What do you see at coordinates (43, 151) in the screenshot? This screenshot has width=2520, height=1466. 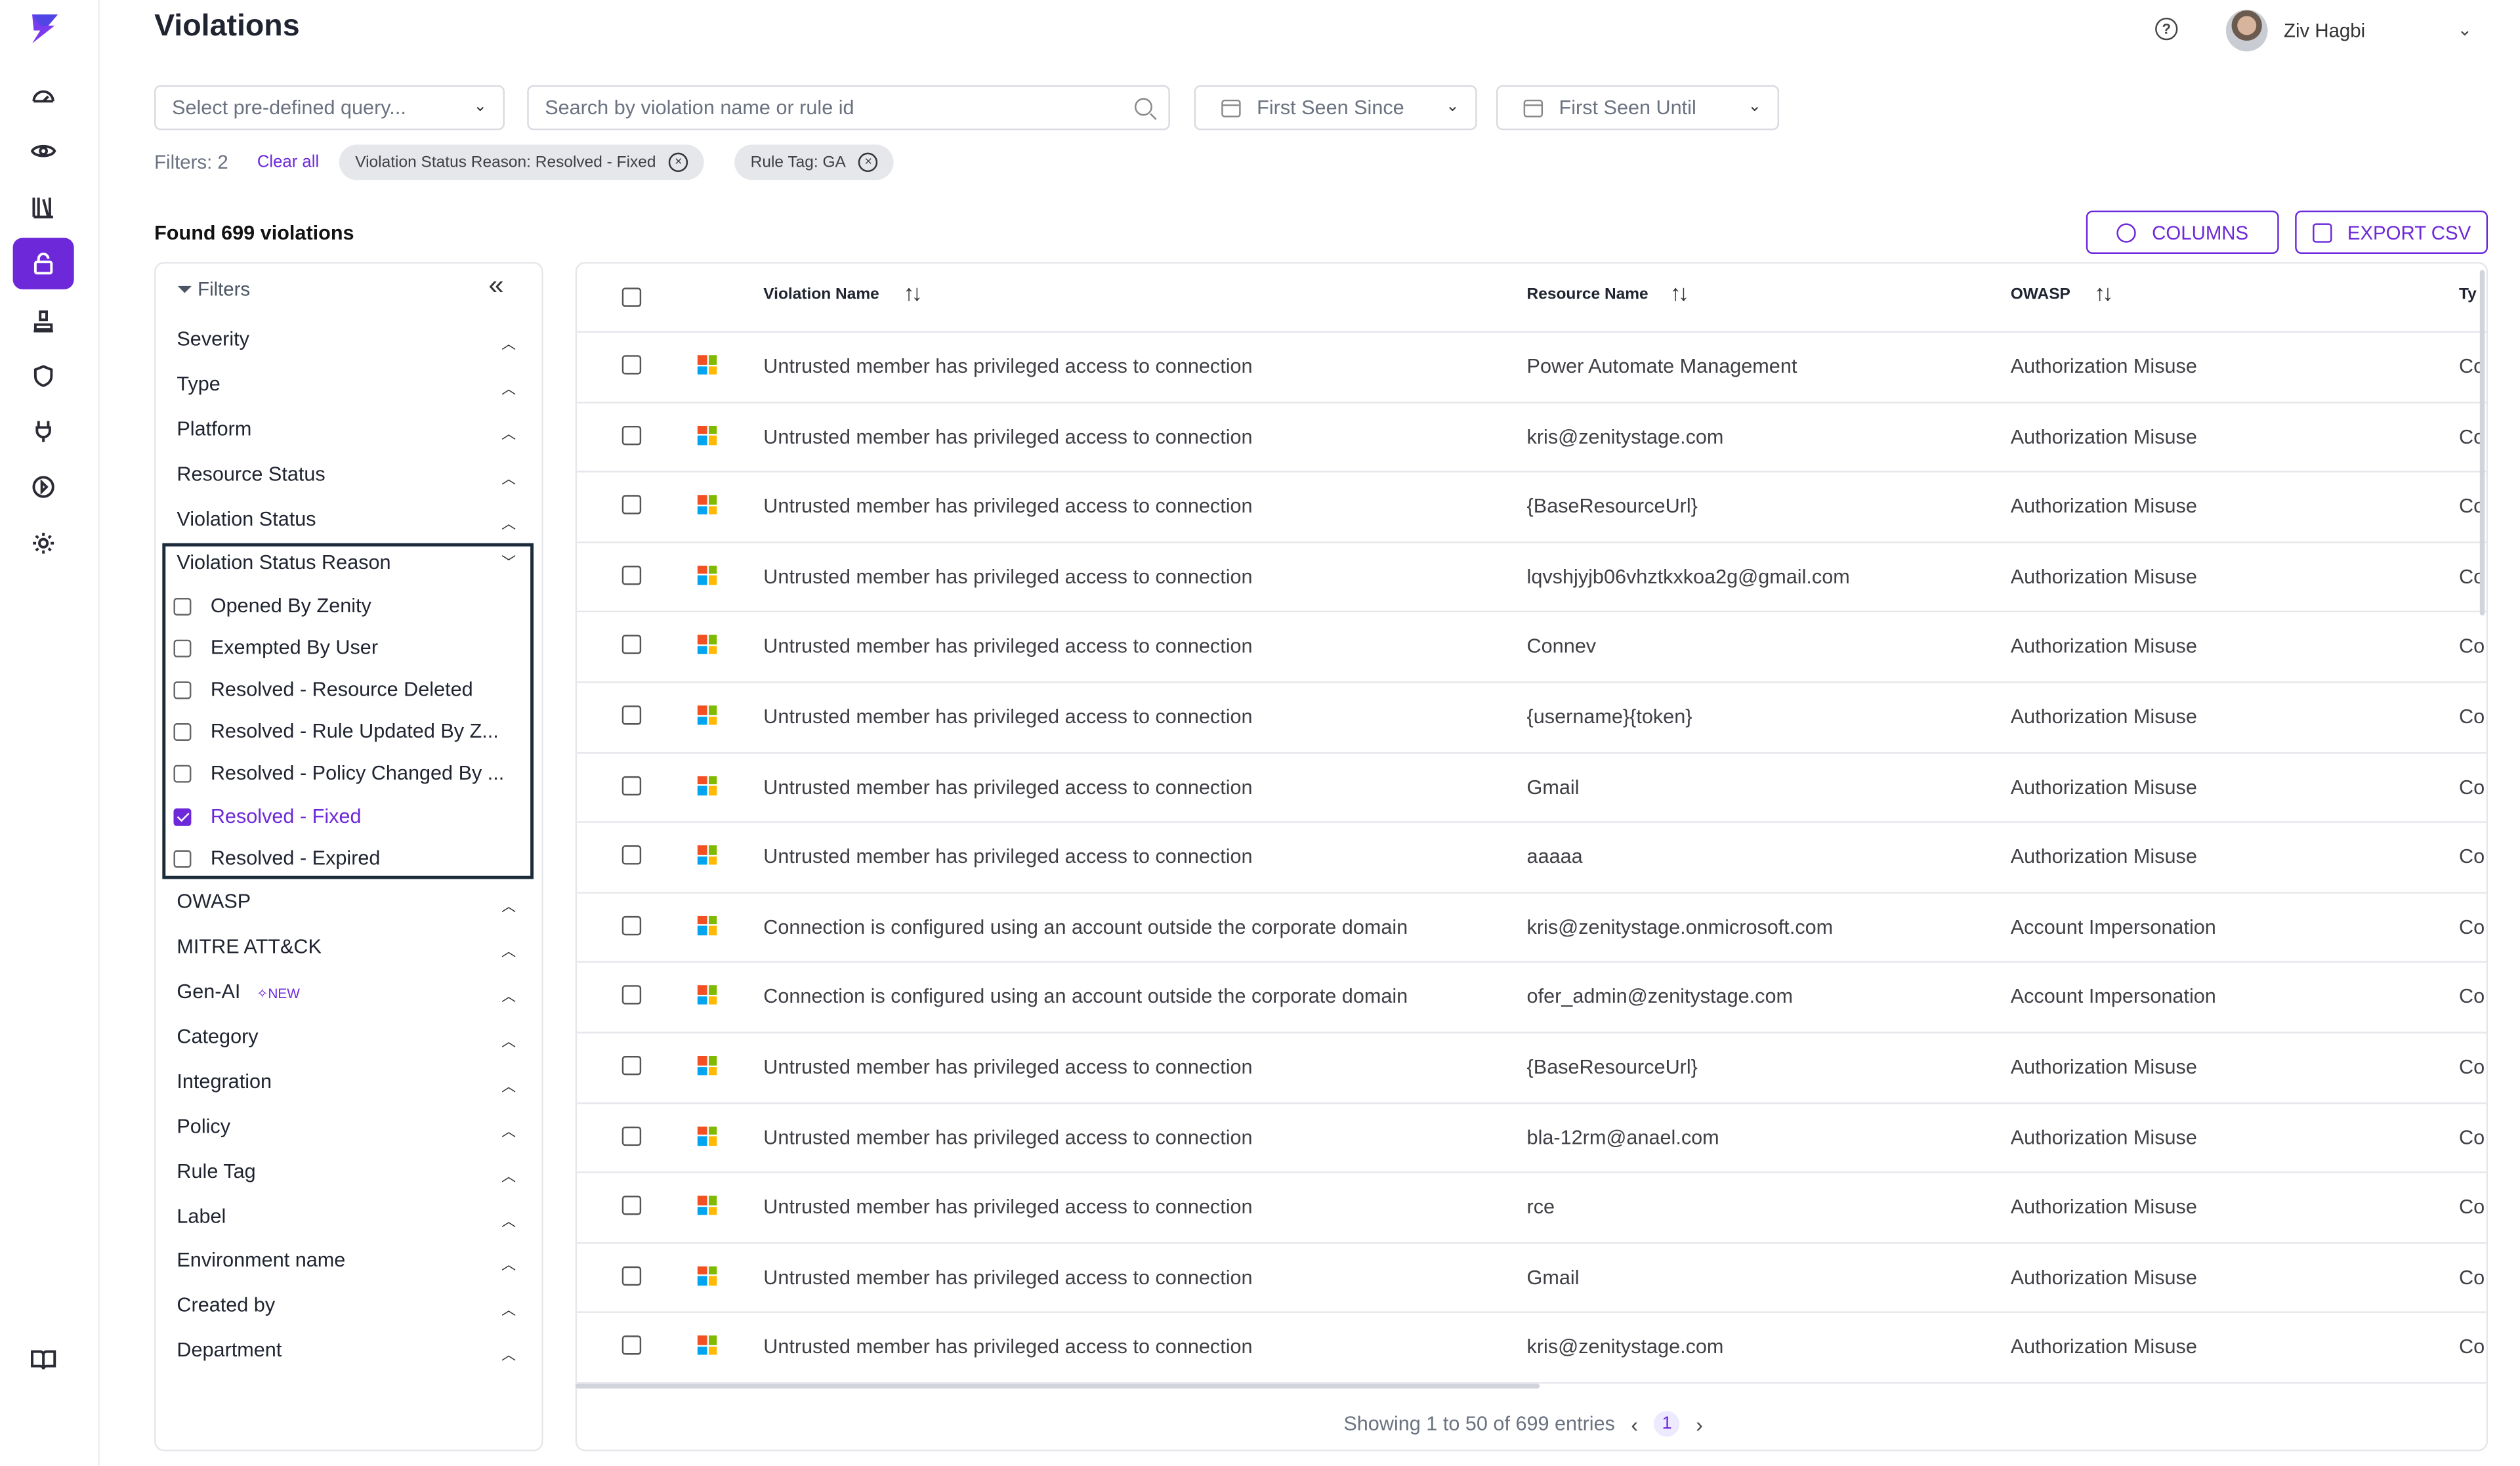 I see `eye-icon` at bounding box center [43, 151].